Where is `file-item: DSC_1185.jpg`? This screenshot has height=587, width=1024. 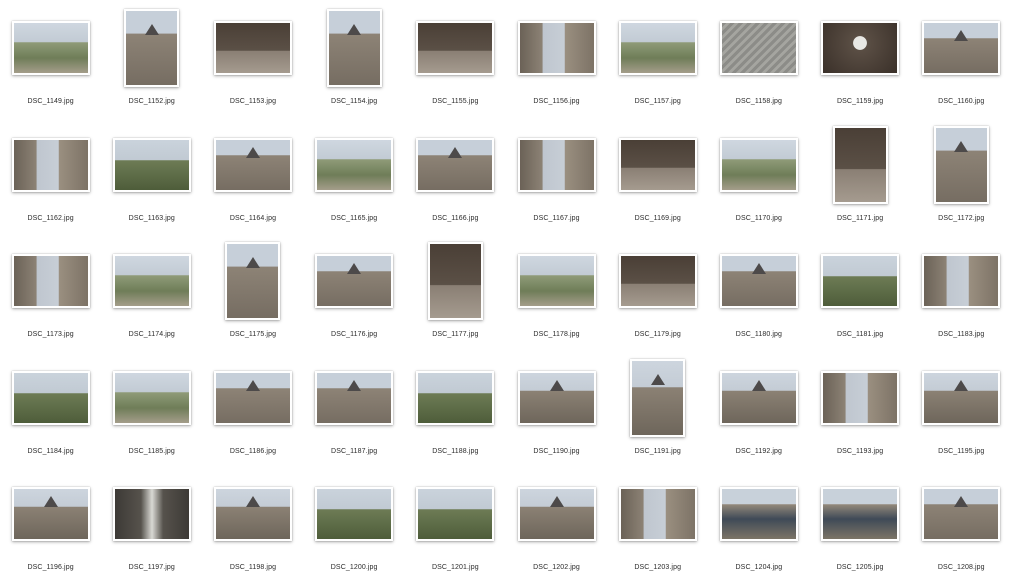 file-item: DSC_1185.jpg is located at coordinates (151, 412).